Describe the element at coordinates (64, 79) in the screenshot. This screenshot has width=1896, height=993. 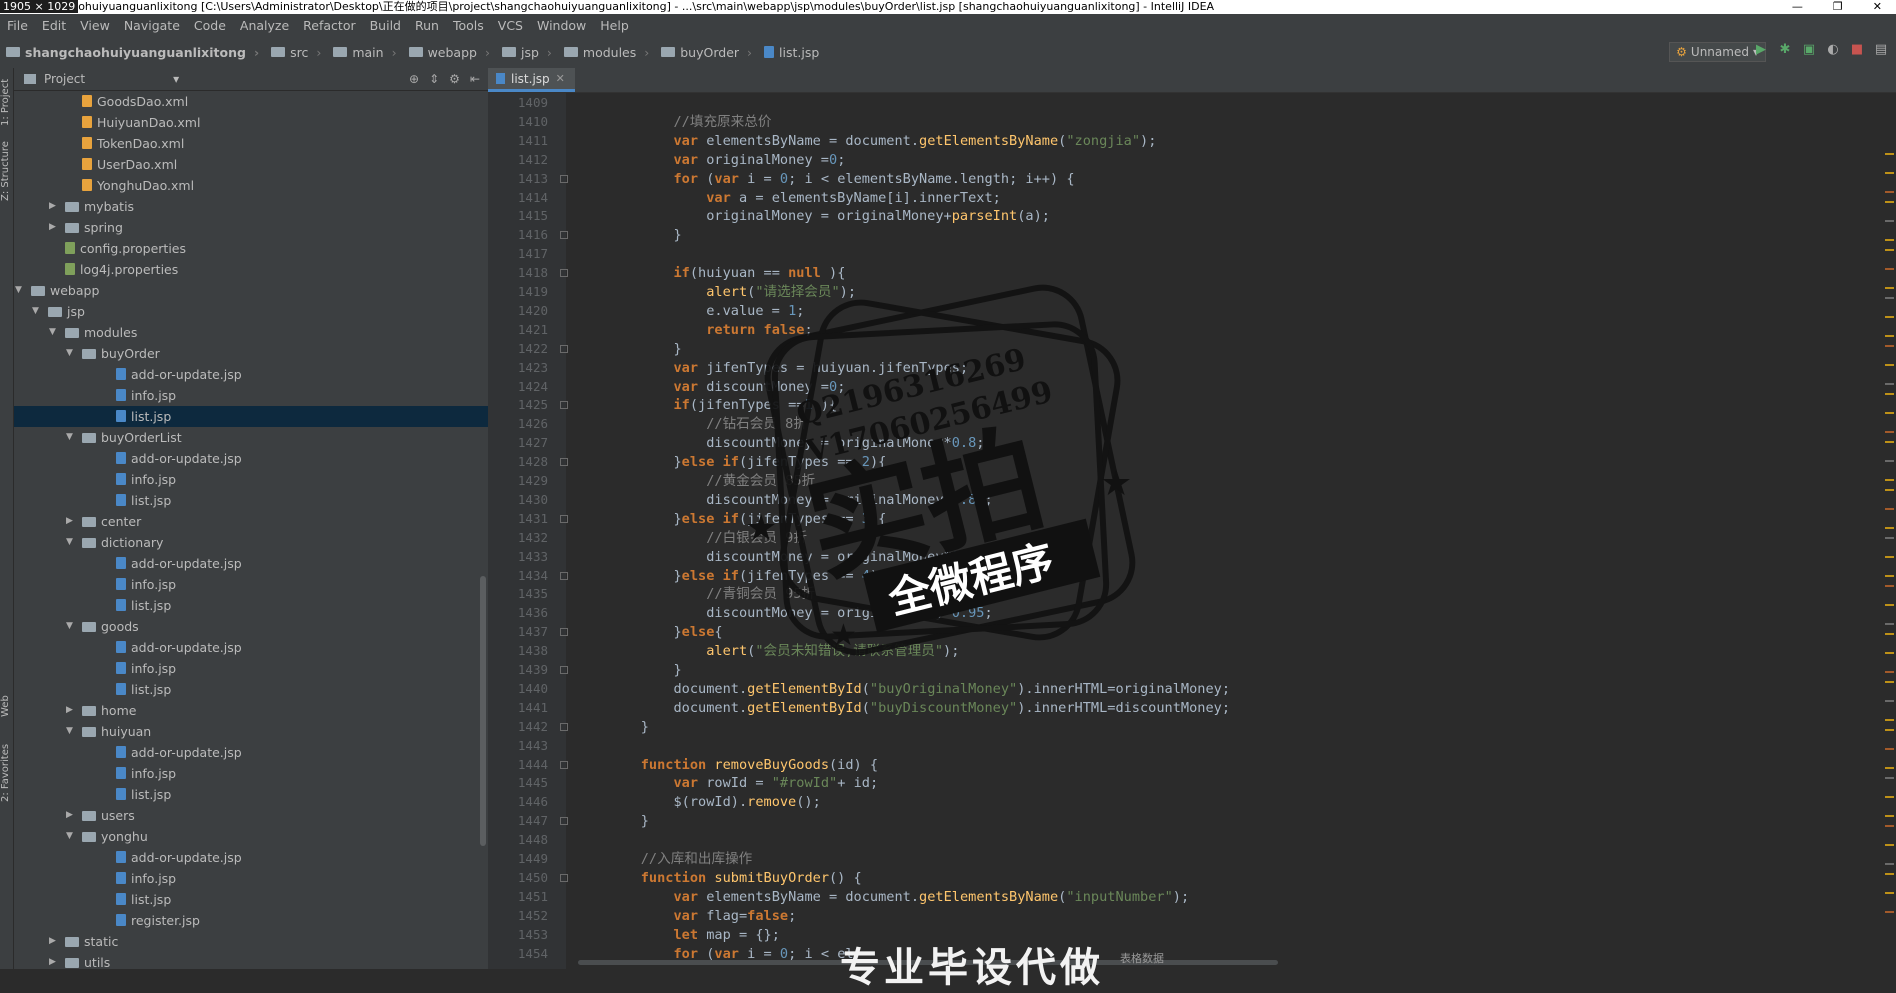
I see `project-panel-title: Project` at that location.